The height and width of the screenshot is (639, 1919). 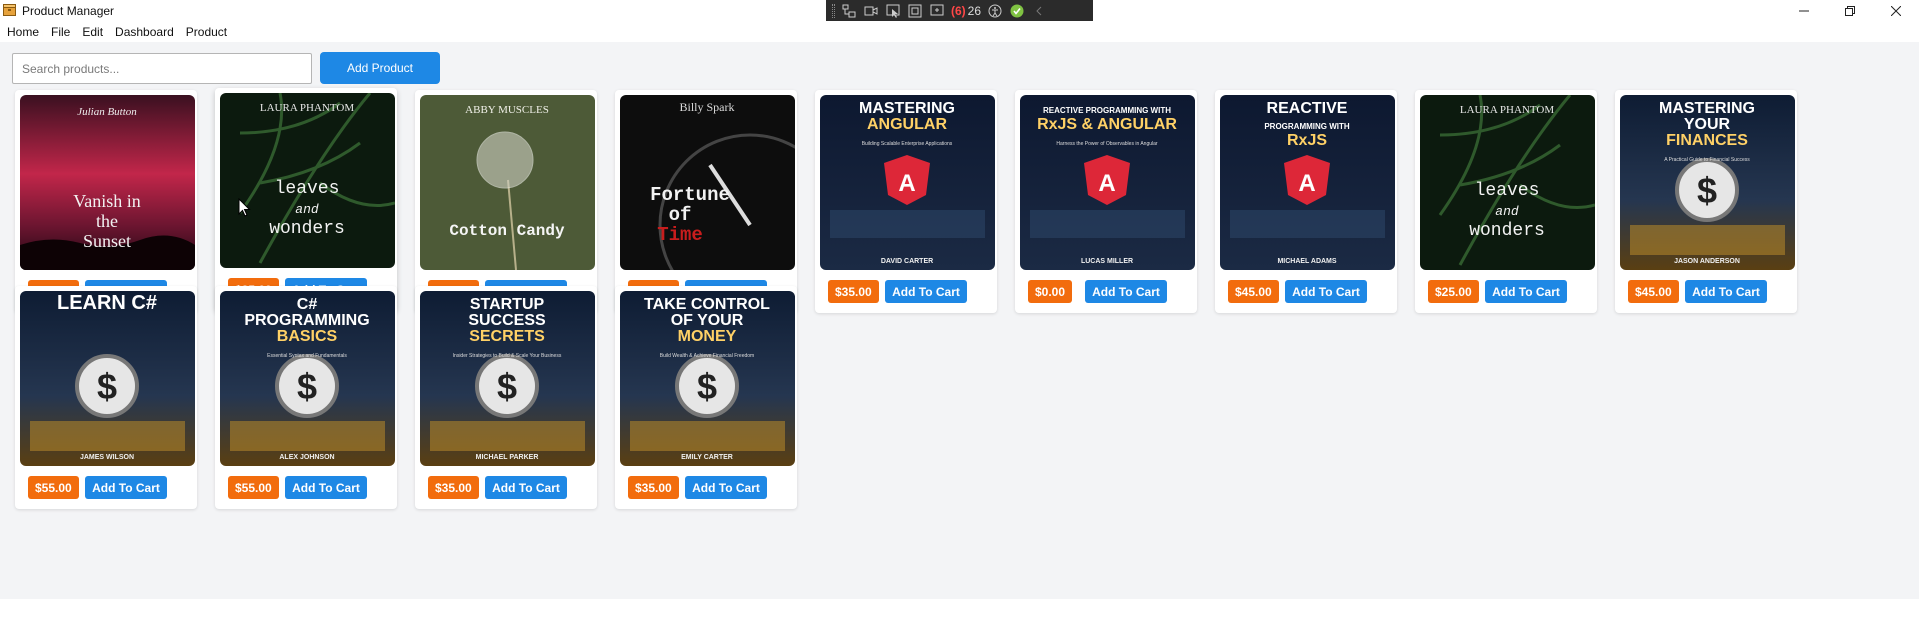 What do you see at coordinates (507, 182) in the screenshot?
I see `product-cover-image: ABBY MUSCLES Cotton Candy` at bounding box center [507, 182].